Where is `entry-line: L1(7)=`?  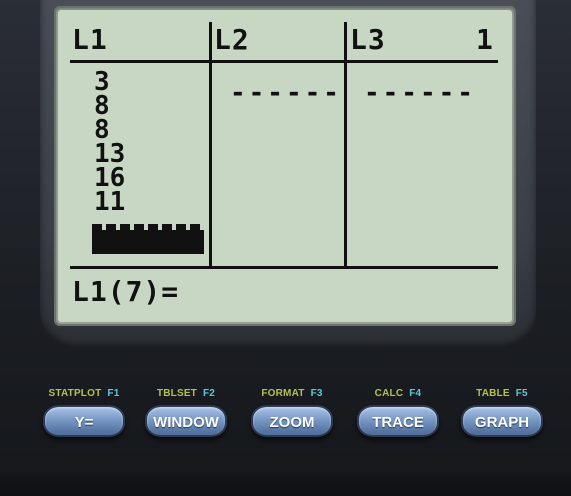
entry-line: L1(7)= is located at coordinates (126, 291).